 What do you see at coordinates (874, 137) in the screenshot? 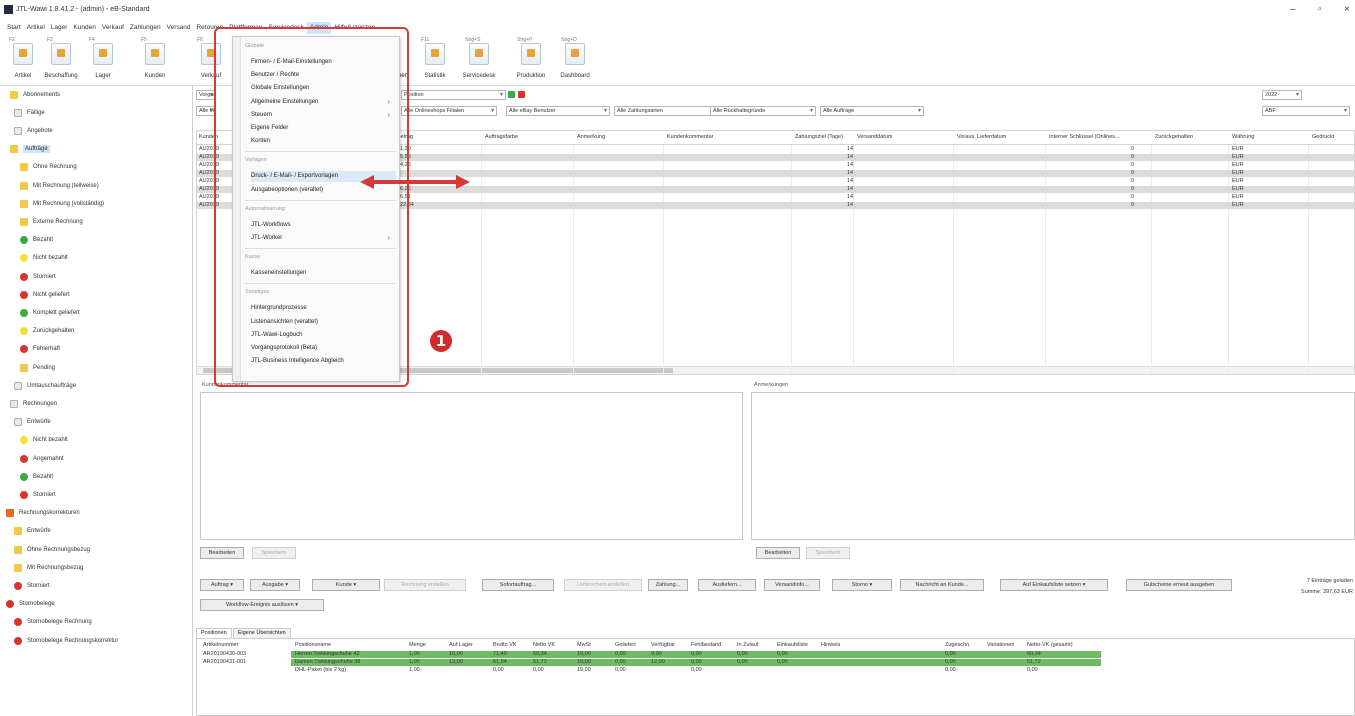
I see `column-header: Versanddatum` at bounding box center [874, 137].